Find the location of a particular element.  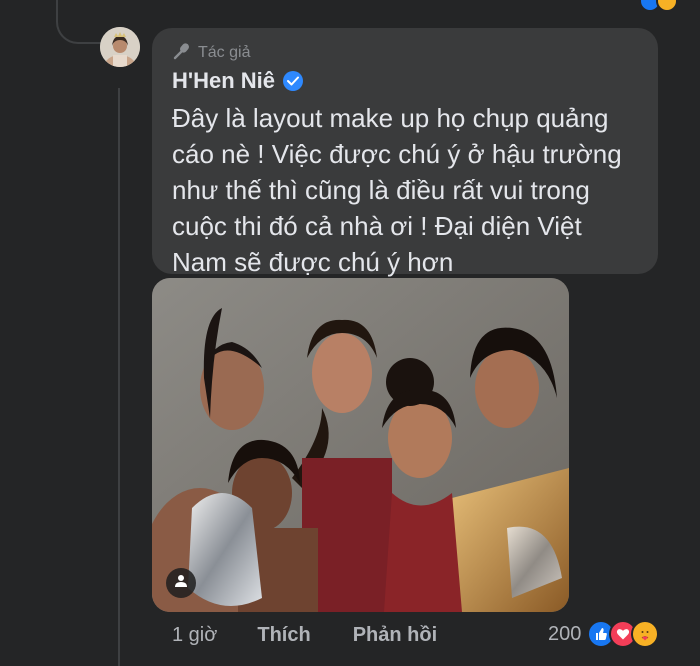

thread-connector-curve is located at coordinates (80, 22).